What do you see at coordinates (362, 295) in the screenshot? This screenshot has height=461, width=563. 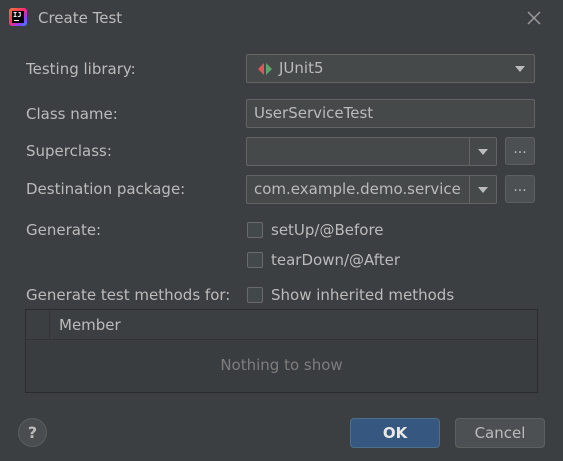 I see `show-inherited-label: Show inherited methods` at bounding box center [362, 295].